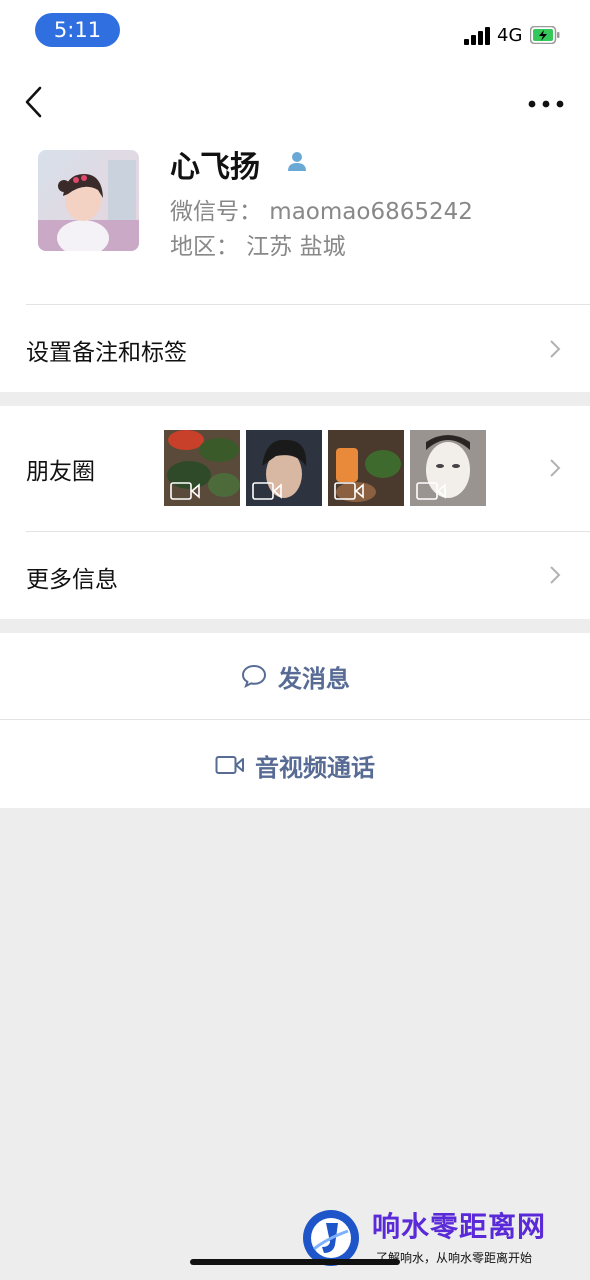 The width and height of the screenshot is (590, 1280). Describe the element at coordinates (215, 167) in the screenshot. I see `profile-name: 心飞扬` at that location.